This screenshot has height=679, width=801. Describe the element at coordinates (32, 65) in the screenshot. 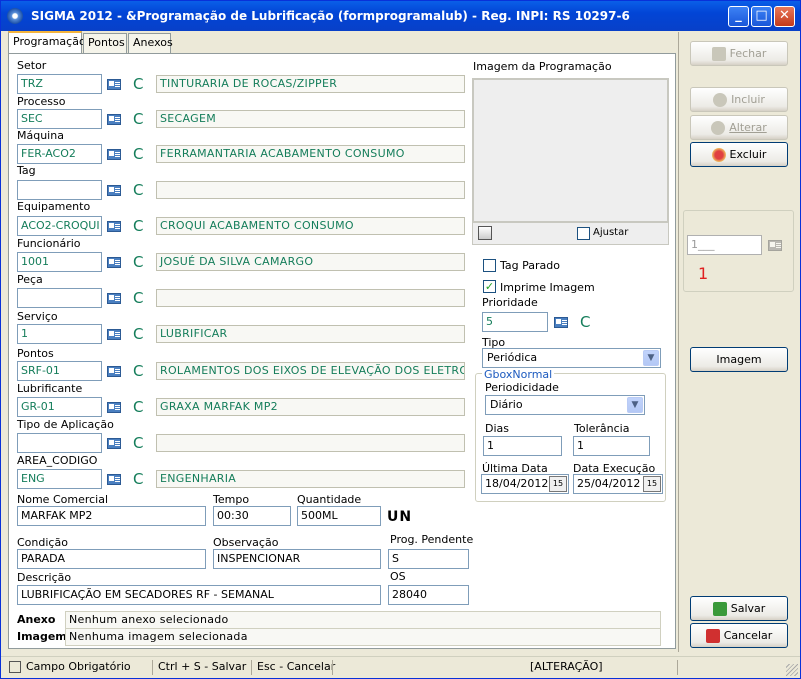

I see `setor-label: Setor` at that location.